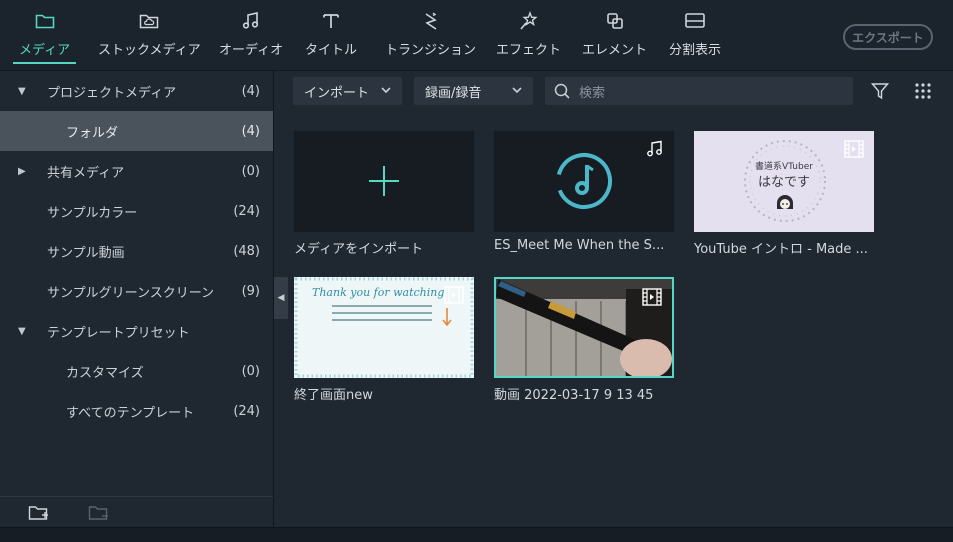  Describe the element at coordinates (136, 131) in the screenshot. I see `sidebar-item-folder: フォルダ (4)` at that location.